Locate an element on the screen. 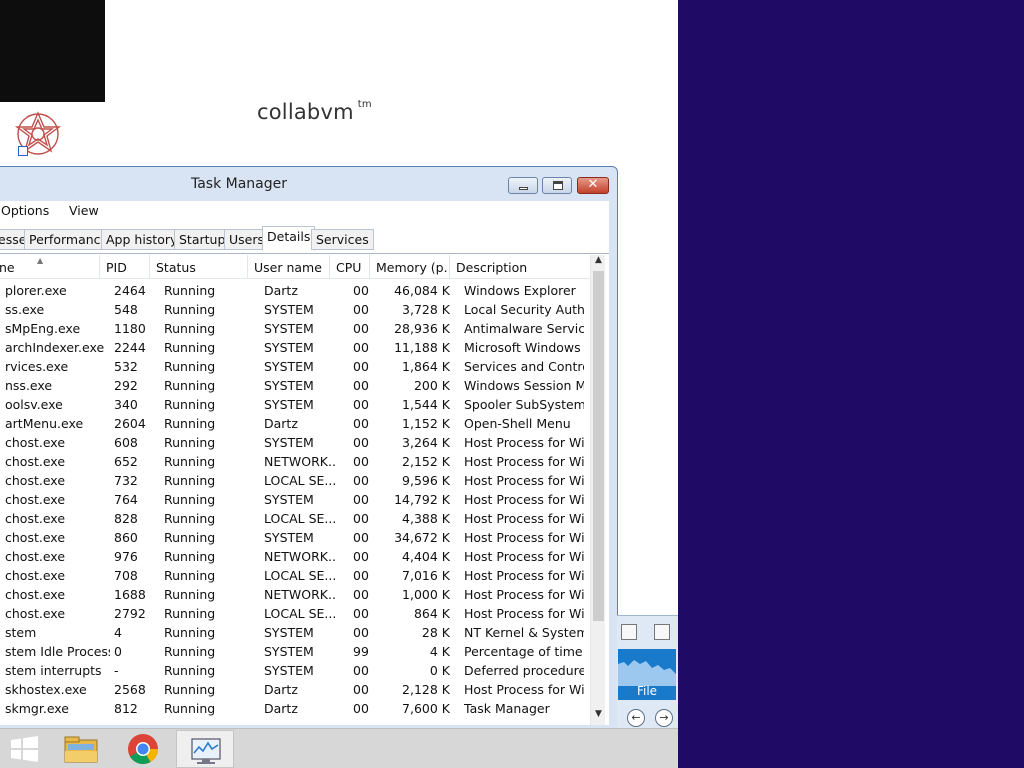  tab-performance: Performance is located at coordinates (69, 239).